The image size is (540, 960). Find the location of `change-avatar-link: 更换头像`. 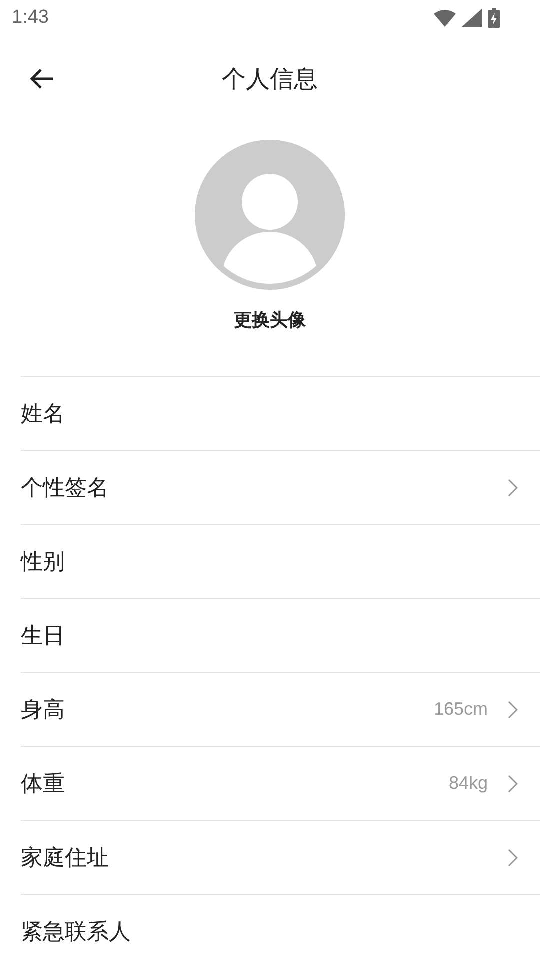

change-avatar-link: 更换头像 is located at coordinates (270, 320).